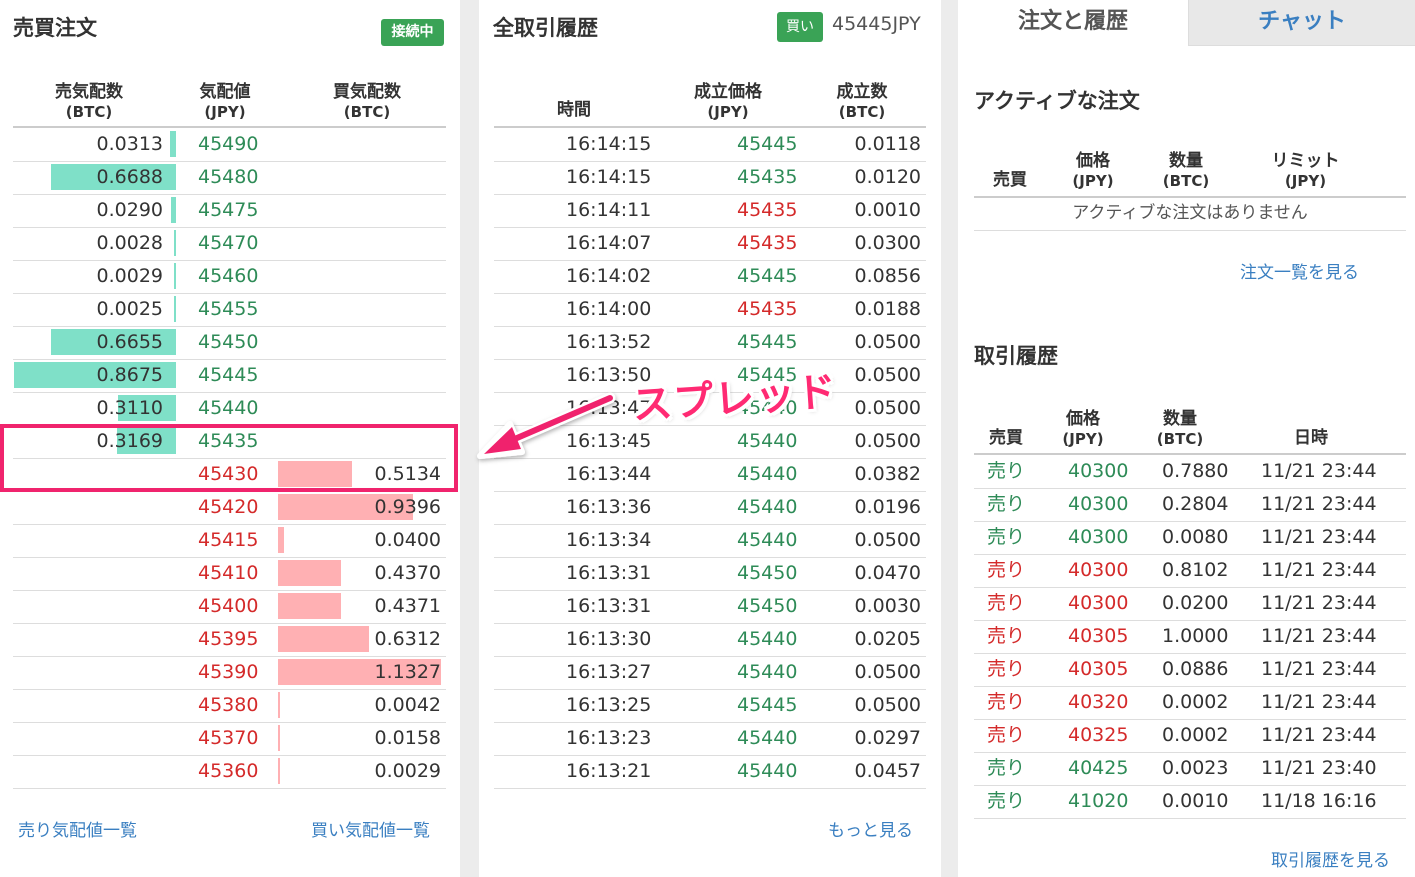 Image resolution: width=1415 pixels, height=877 pixels. I want to click on active-qty-header: 数量 (BTC), so click(1186, 171).